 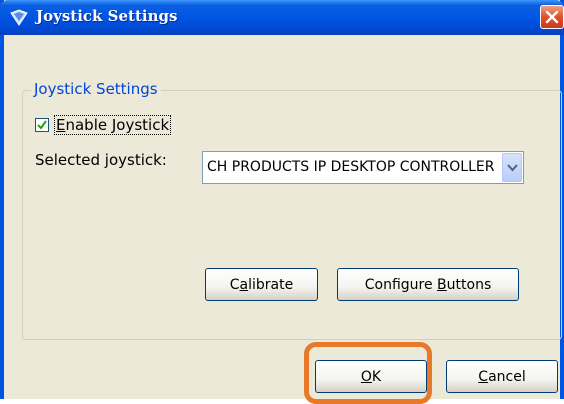 What do you see at coordinates (96, 89) in the screenshot?
I see `group-legend: Joystick Settings` at bounding box center [96, 89].